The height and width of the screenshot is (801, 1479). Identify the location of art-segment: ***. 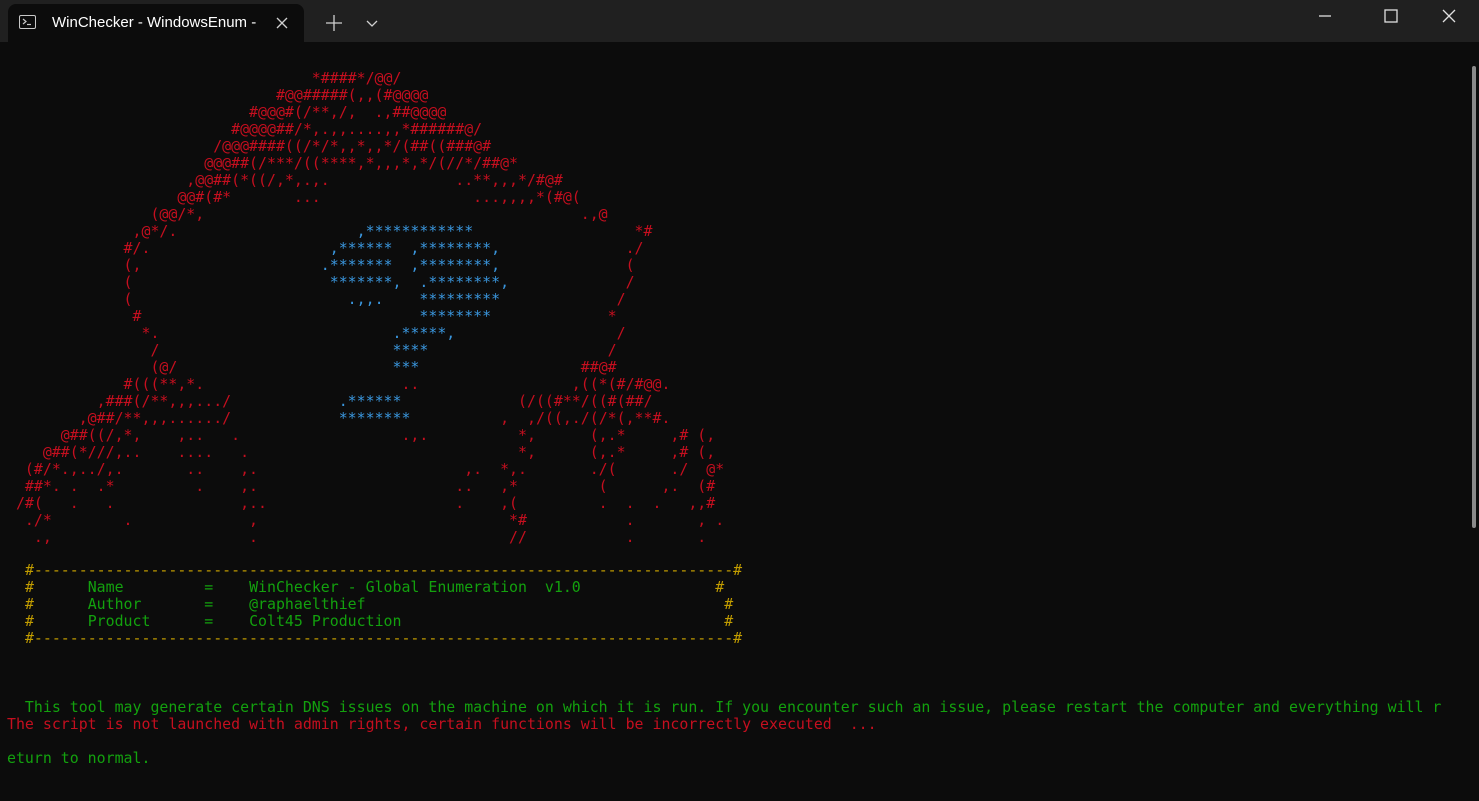
(321, 367).